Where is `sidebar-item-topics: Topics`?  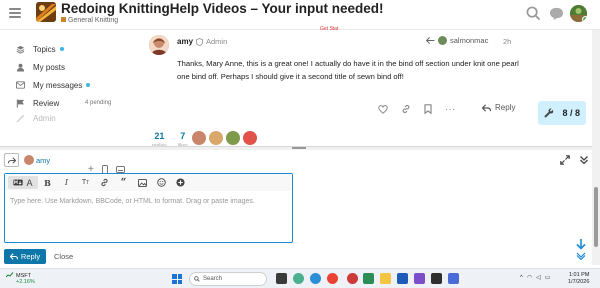 sidebar-item-topics: Topics is located at coordinates (40, 49).